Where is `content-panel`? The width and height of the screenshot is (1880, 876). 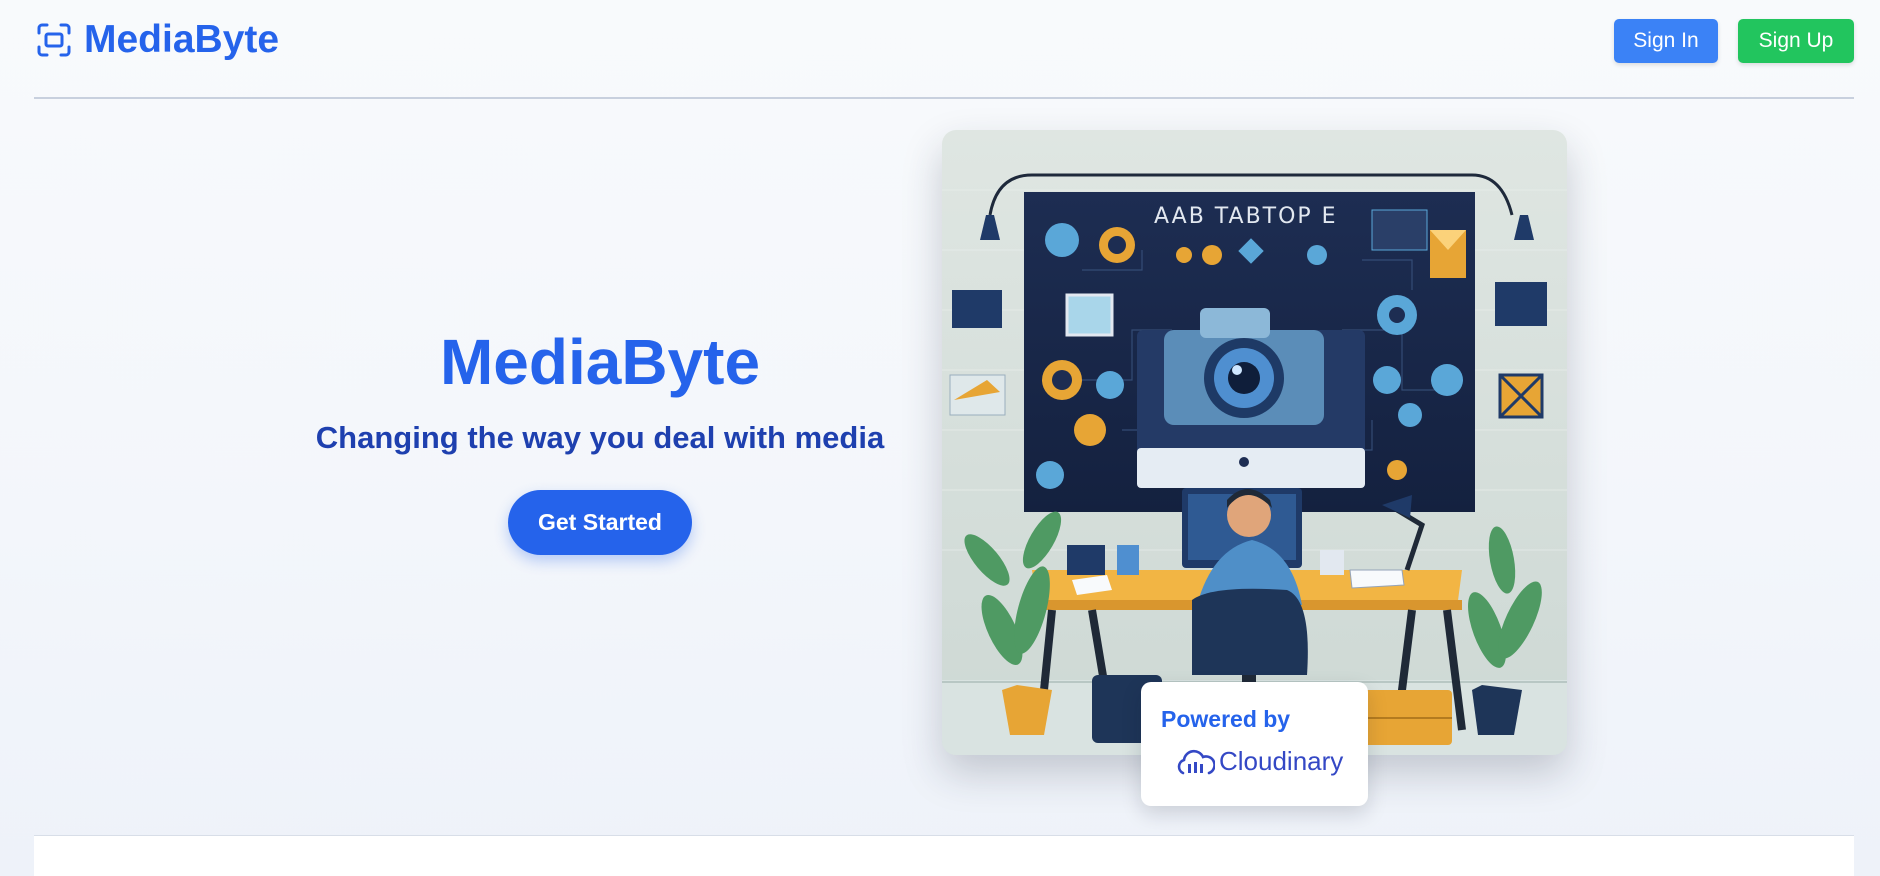
content-panel is located at coordinates (944, 855).